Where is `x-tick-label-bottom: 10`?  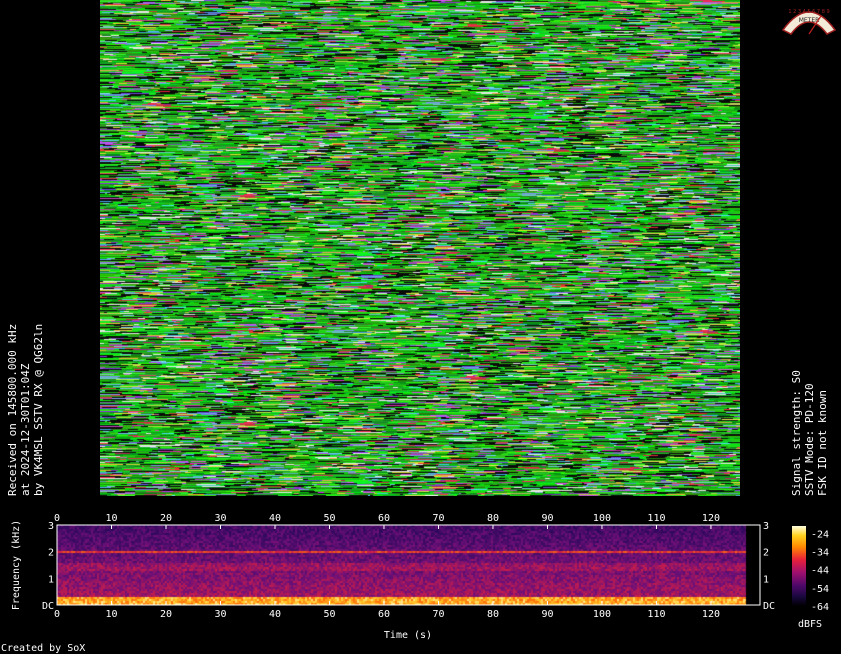
x-tick-label-bottom: 10 is located at coordinates (111, 614).